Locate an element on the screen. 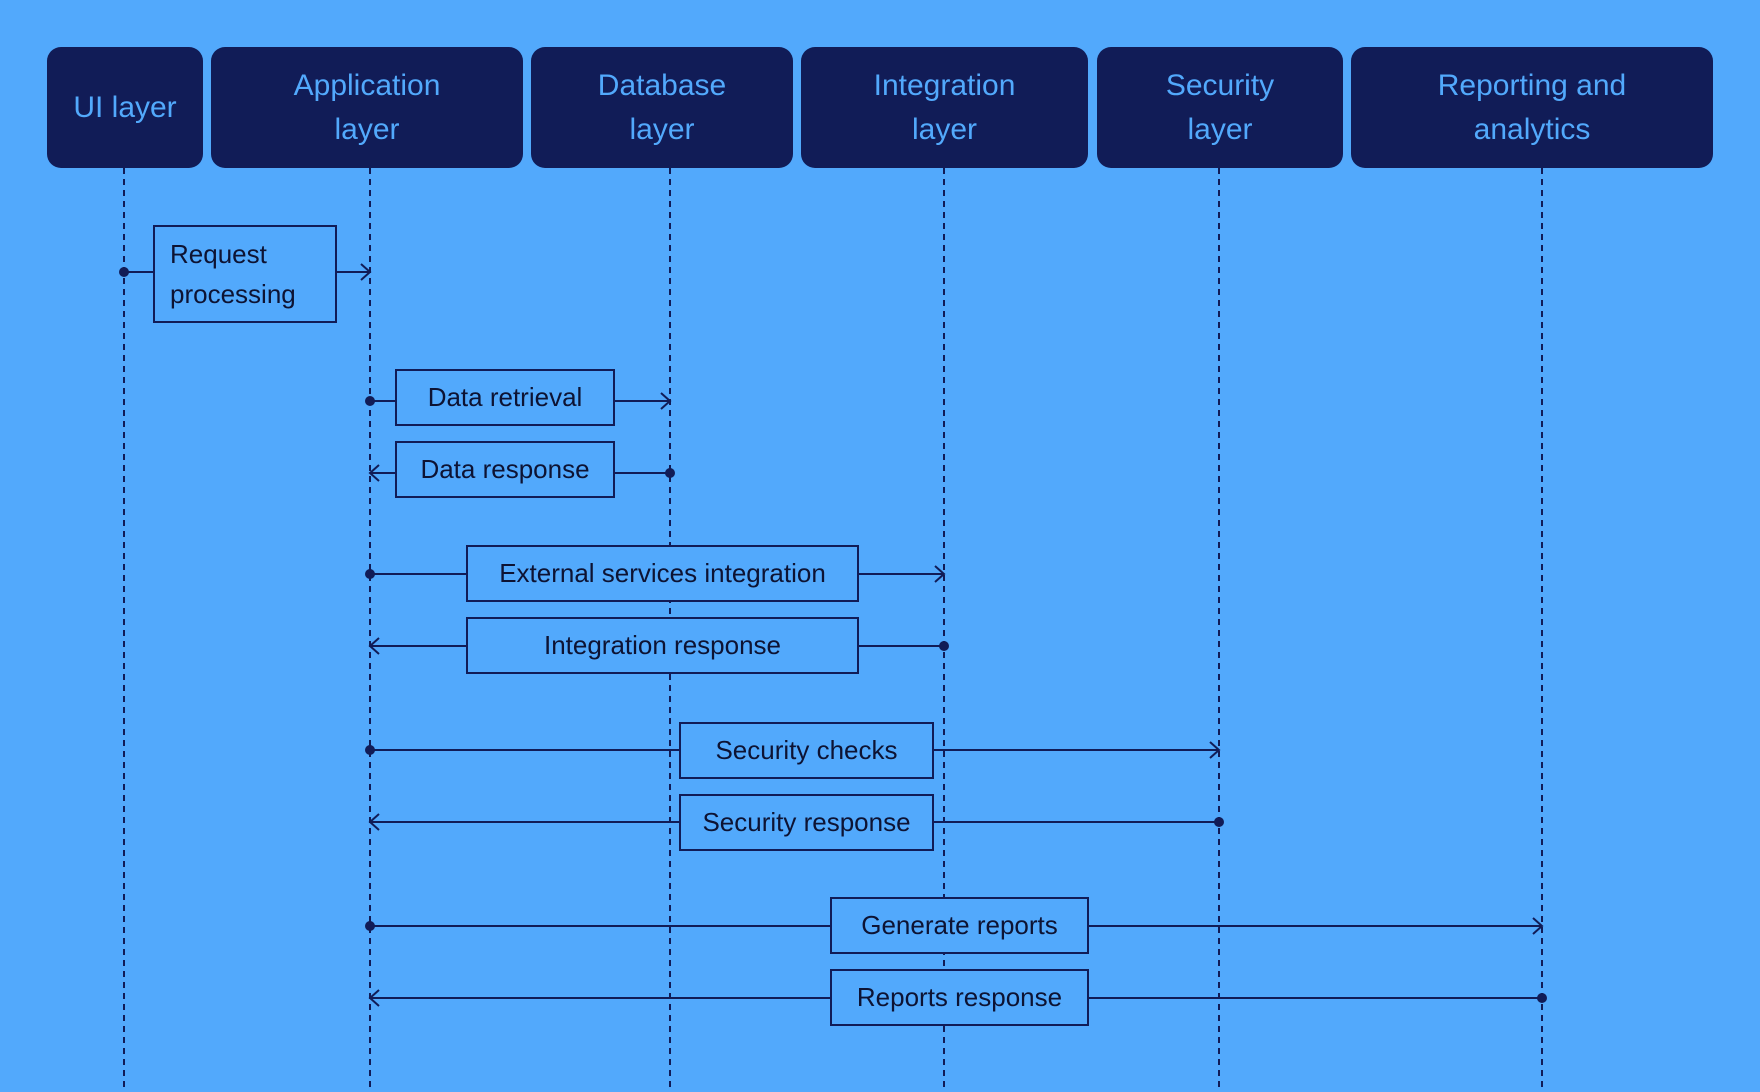 The width and height of the screenshot is (1760, 1092). participant-label: UI layer is located at coordinates (125, 107).